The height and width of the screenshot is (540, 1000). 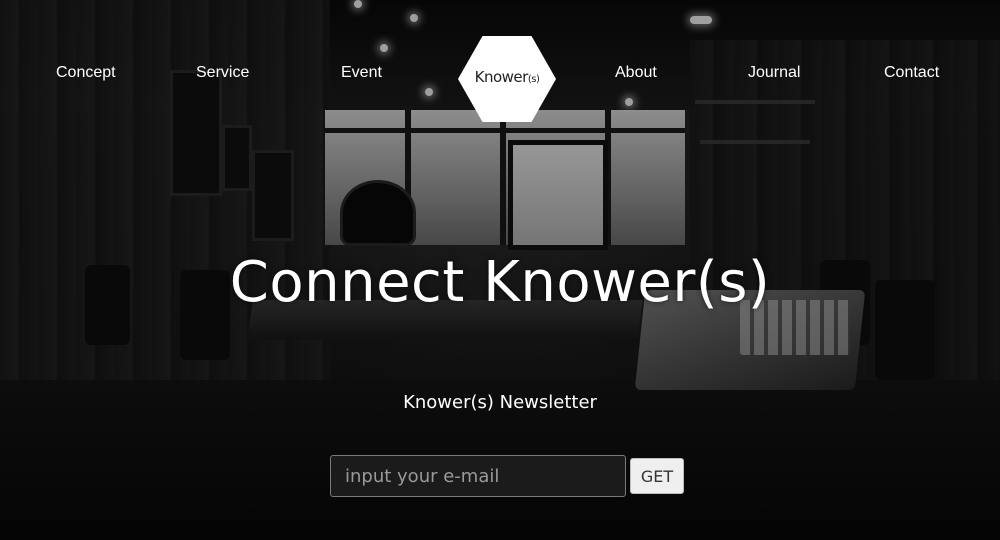 I want to click on logo-text-suffix: (s), so click(x=533, y=79).